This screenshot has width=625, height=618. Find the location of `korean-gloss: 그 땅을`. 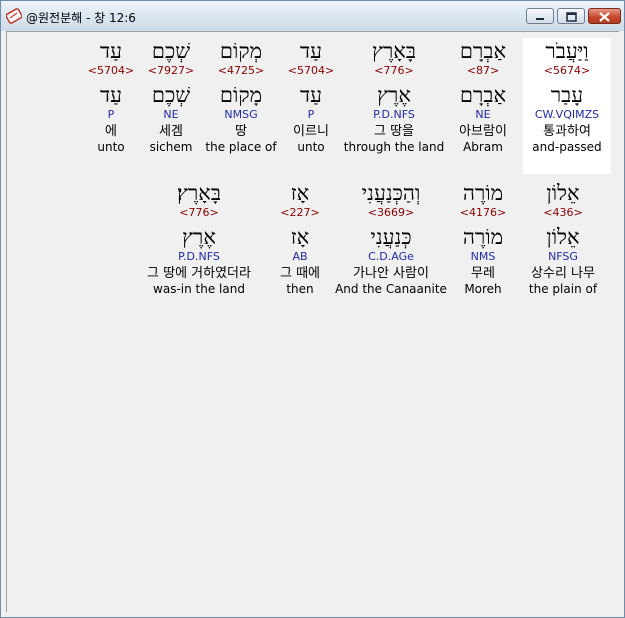

korean-gloss: 그 땅을 is located at coordinates (393, 131).